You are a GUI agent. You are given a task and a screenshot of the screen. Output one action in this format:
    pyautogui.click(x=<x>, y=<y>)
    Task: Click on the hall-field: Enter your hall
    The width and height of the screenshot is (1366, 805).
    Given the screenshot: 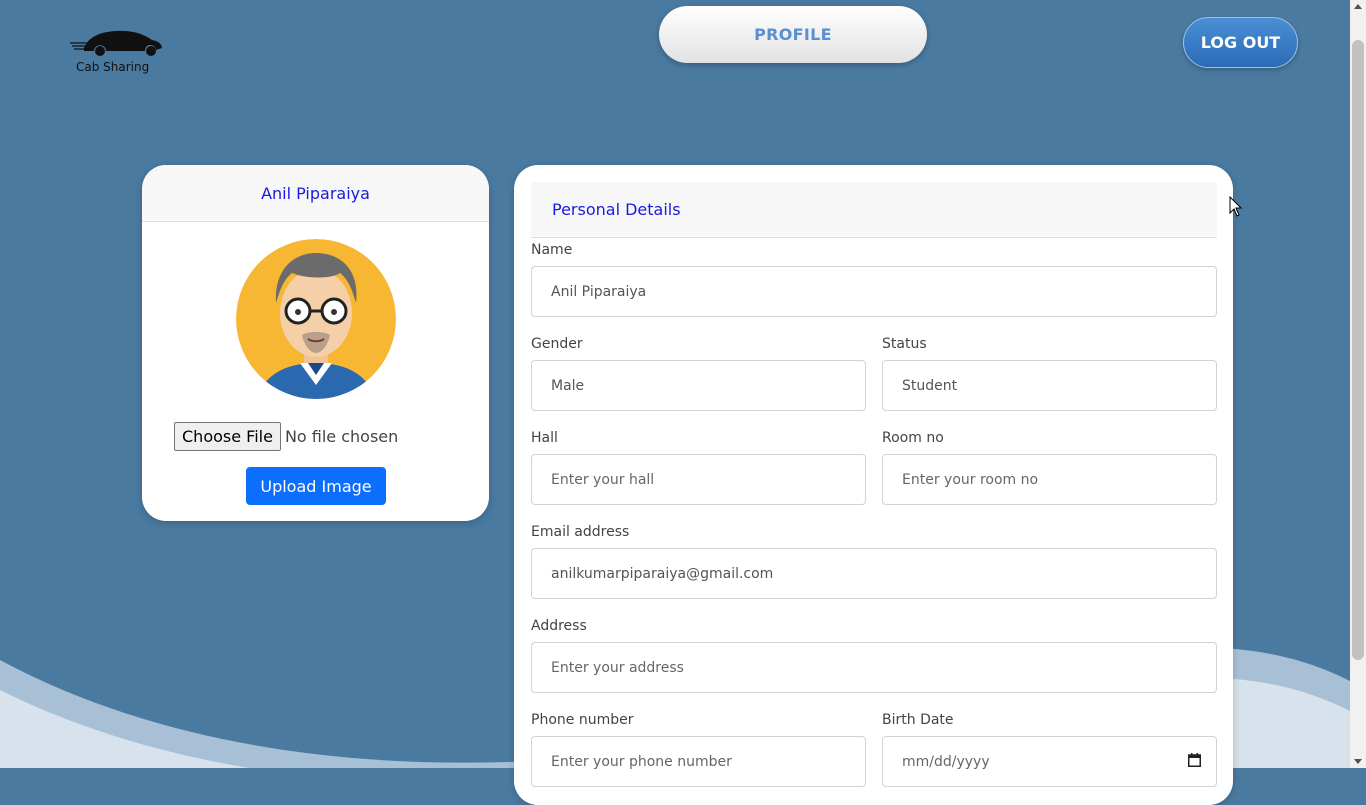 What is the action you would take?
    pyautogui.click(x=698, y=479)
    